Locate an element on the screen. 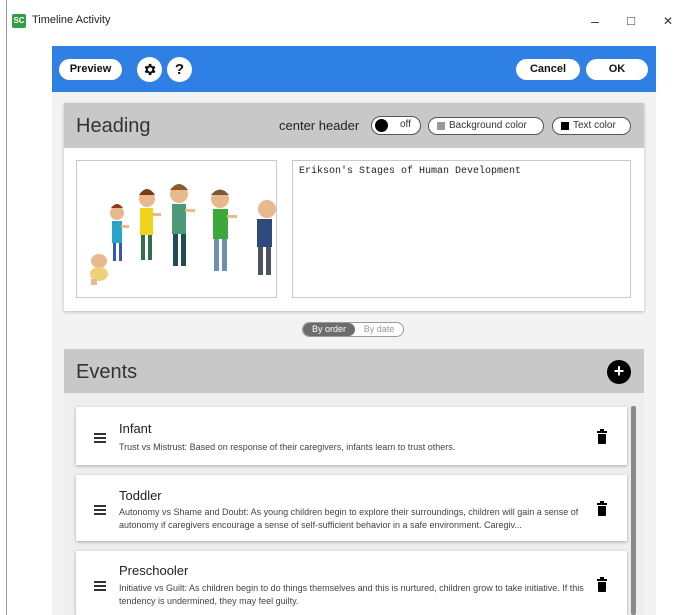 The image size is (673, 615). background-color-label: Background color is located at coordinates (488, 125).